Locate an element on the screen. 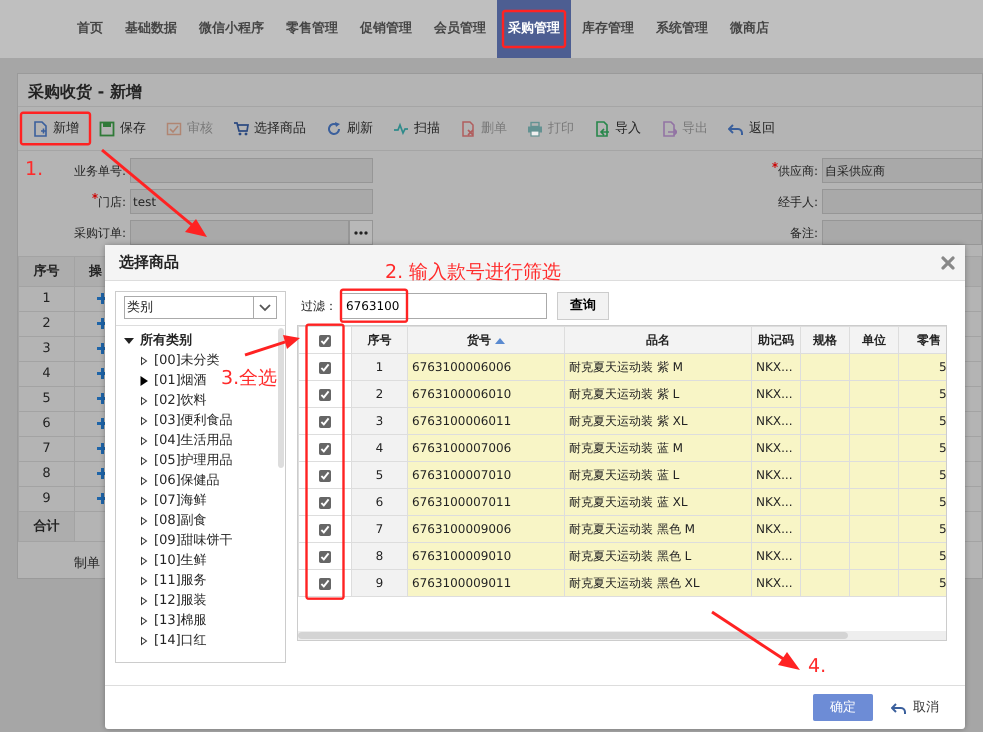 This screenshot has height=732, width=983. tree-node: [13]棉服 is located at coordinates (173, 621).